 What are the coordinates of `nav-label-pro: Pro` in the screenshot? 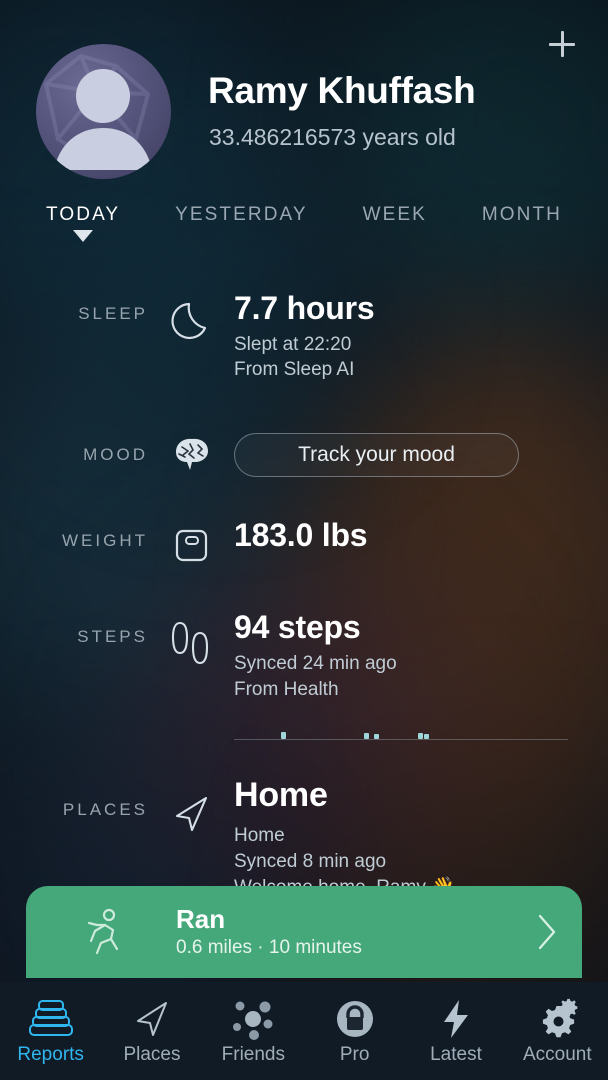 It's located at (354, 1054).